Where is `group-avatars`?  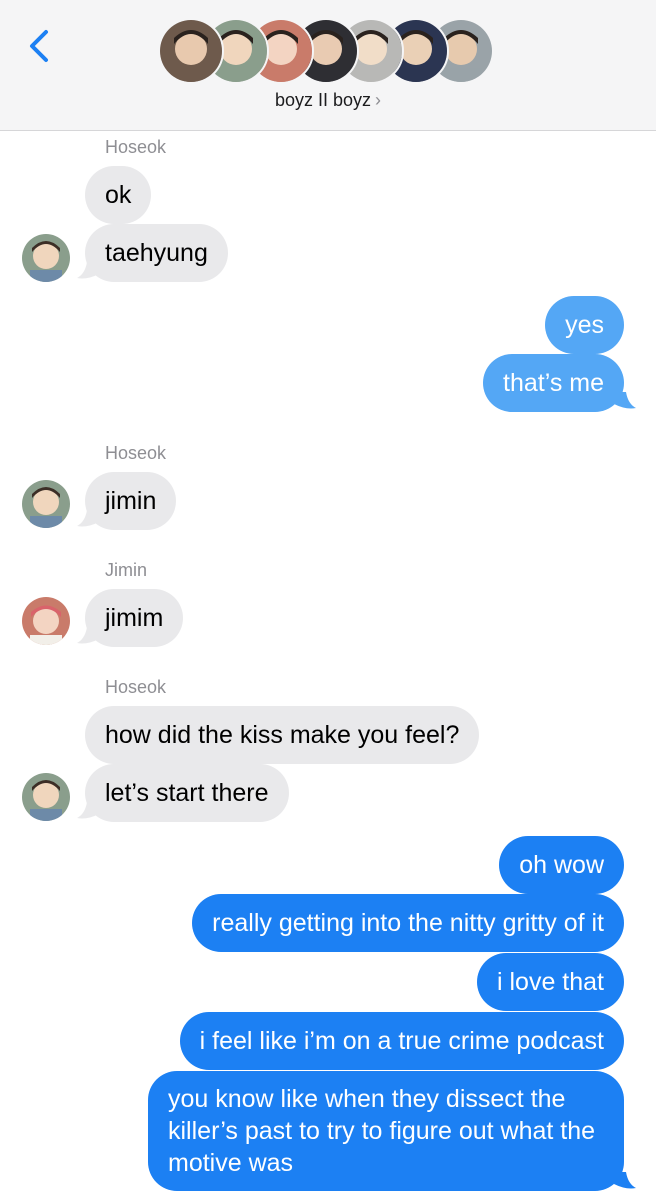 group-avatars is located at coordinates (333, 51).